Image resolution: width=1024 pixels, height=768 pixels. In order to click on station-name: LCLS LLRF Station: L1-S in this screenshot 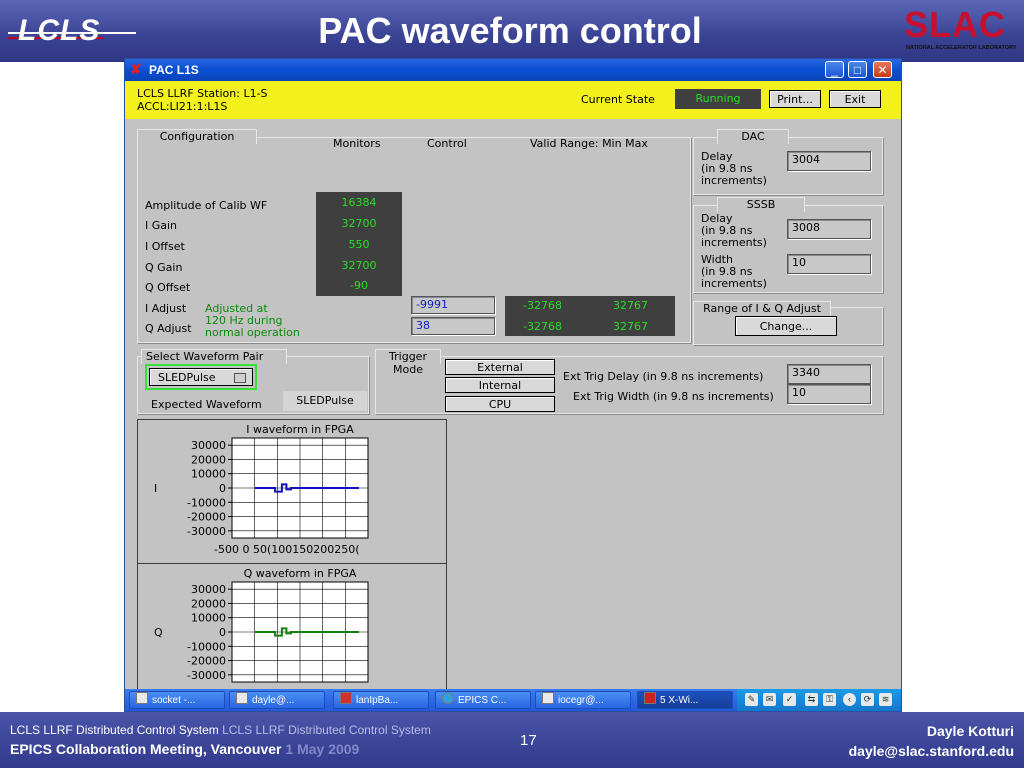, I will do `click(202, 93)`.